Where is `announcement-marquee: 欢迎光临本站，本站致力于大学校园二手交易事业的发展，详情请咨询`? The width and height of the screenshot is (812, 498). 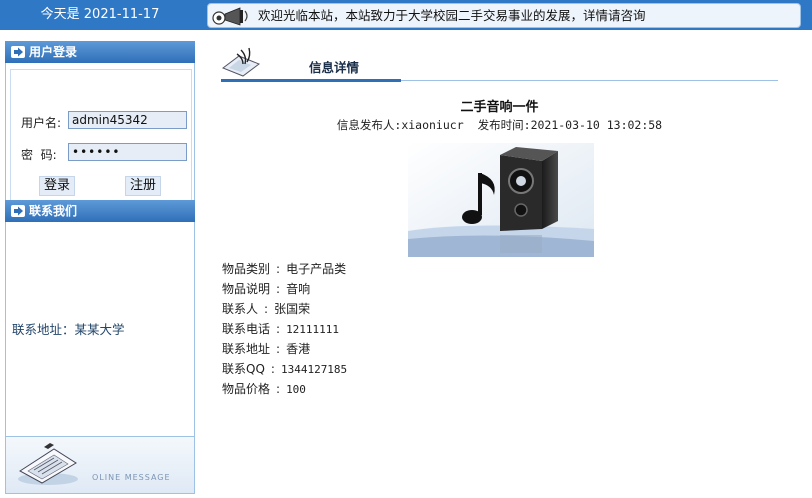 announcement-marquee: 欢迎光临本站，本站致力于大学校园二手交易事业的发展，详情请咨询 is located at coordinates (504, 15).